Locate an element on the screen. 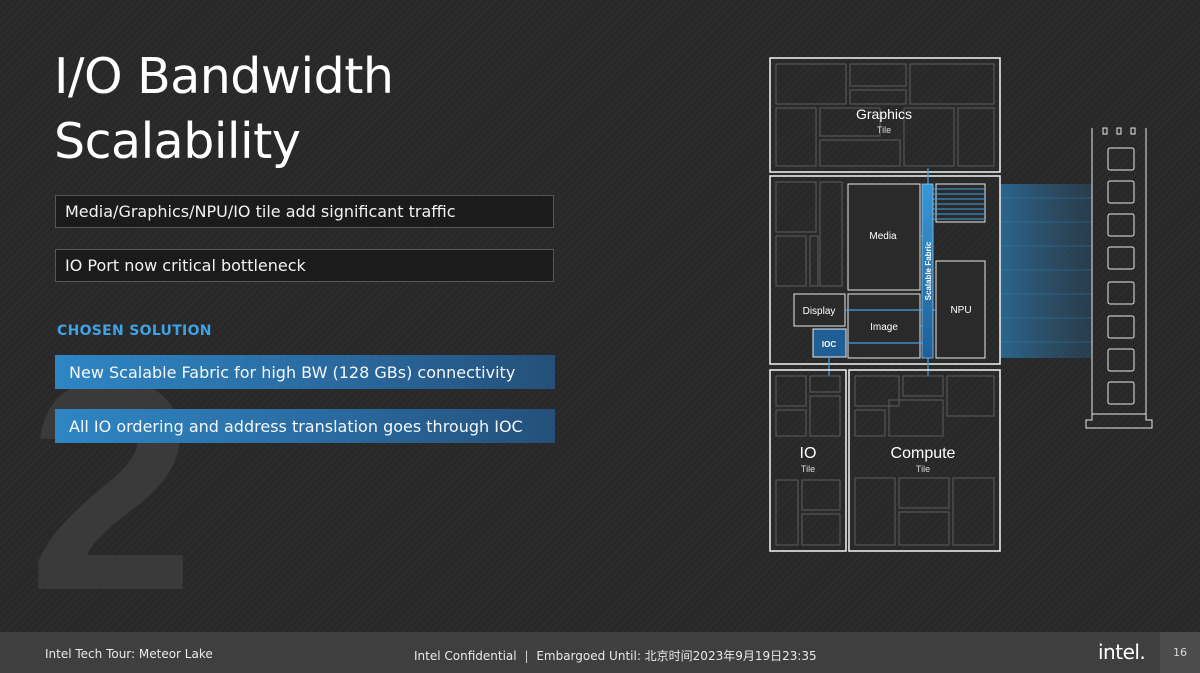 The width and height of the screenshot is (1200, 673). compute-tile-sublabel: Tile is located at coordinates (923, 469).